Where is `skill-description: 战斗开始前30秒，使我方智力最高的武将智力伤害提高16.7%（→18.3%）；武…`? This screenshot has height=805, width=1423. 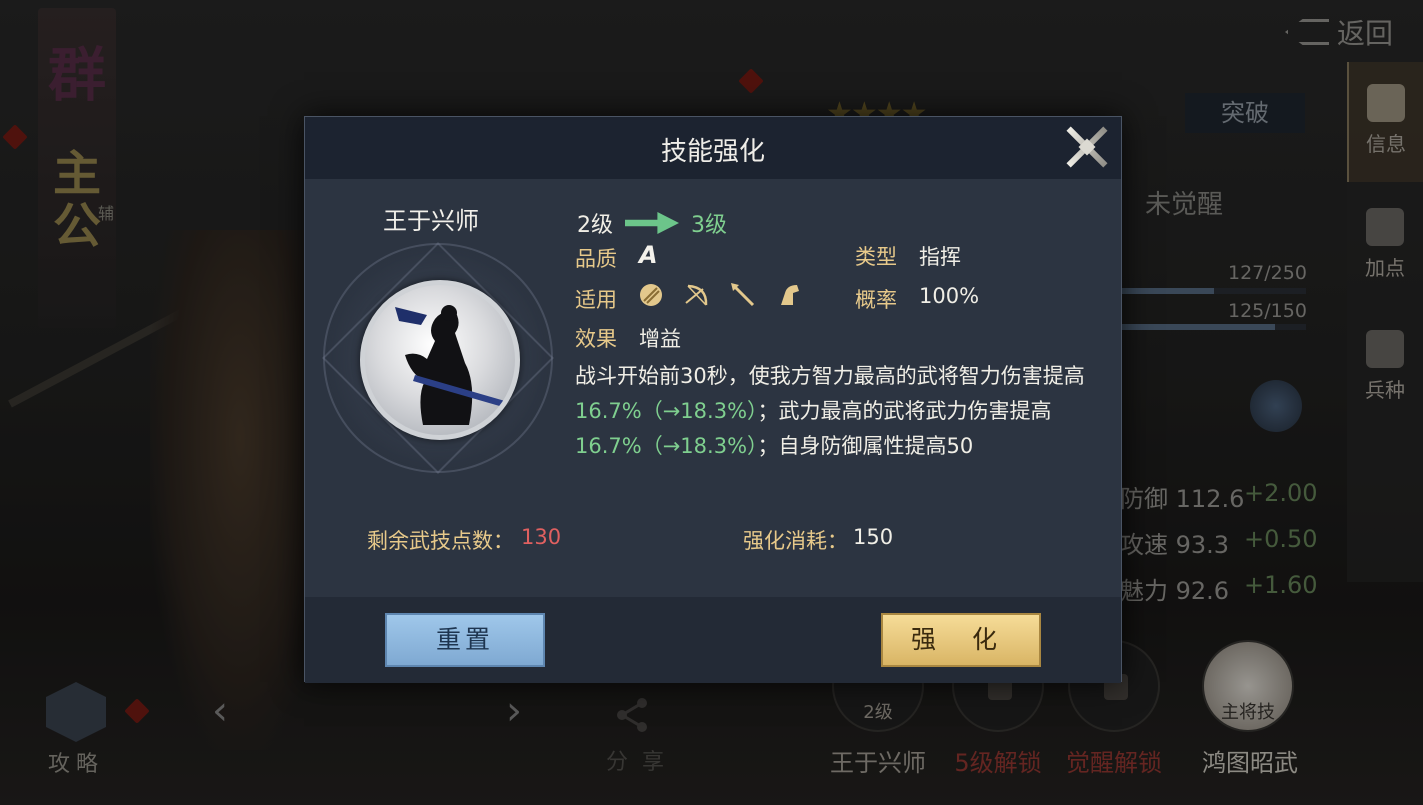 skill-description: 战斗开始前30秒，使我方智力最高的武将智力伤害提高16.7%（→18.3%）；武… is located at coordinates (831, 411).